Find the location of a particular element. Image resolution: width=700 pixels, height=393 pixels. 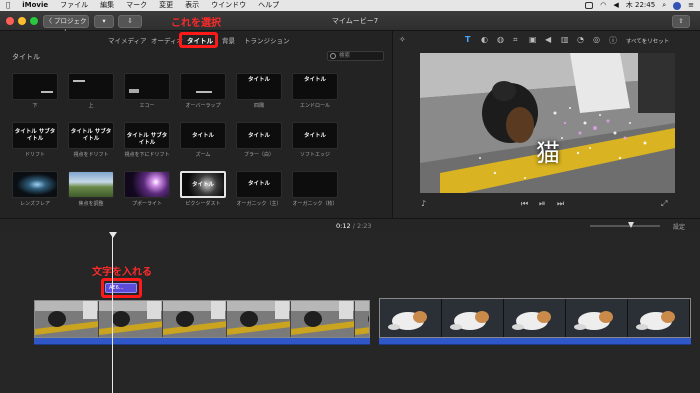

menu-app-imovie: iMovie is located at coordinates (35, 5).